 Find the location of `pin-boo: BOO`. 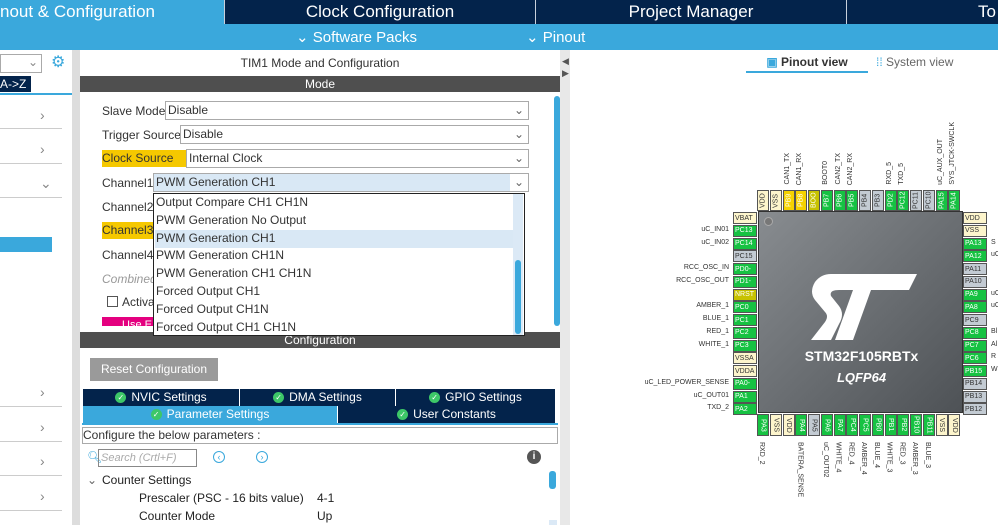

pin-boo: BOO is located at coordinates (814, 200).